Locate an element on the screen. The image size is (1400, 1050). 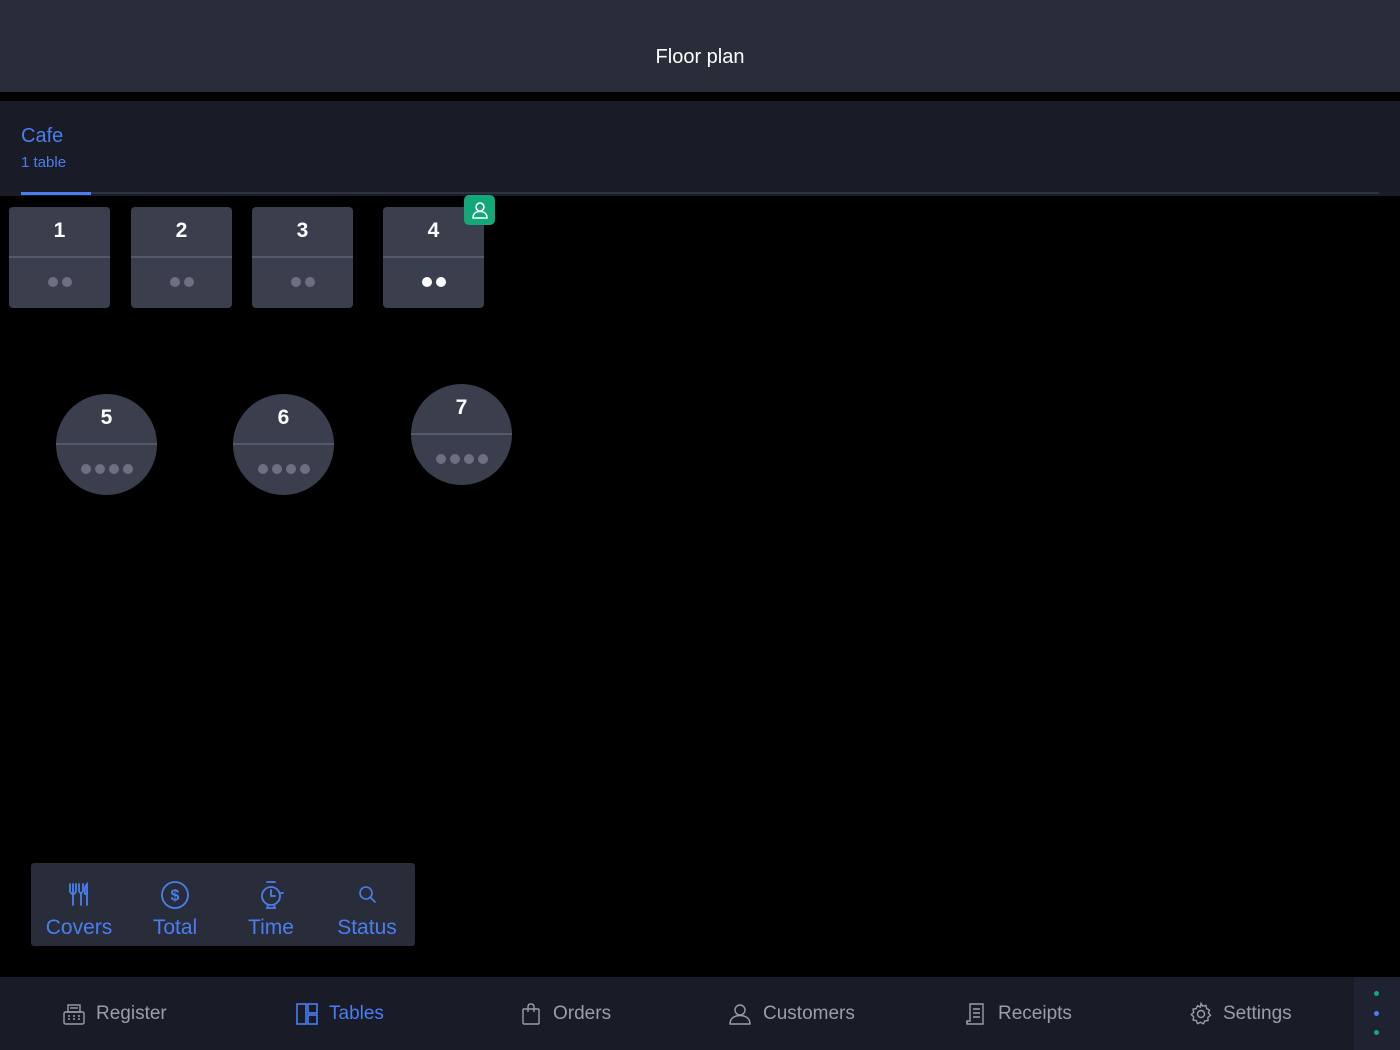
status-button: Status is located at coordinates (367, 904).